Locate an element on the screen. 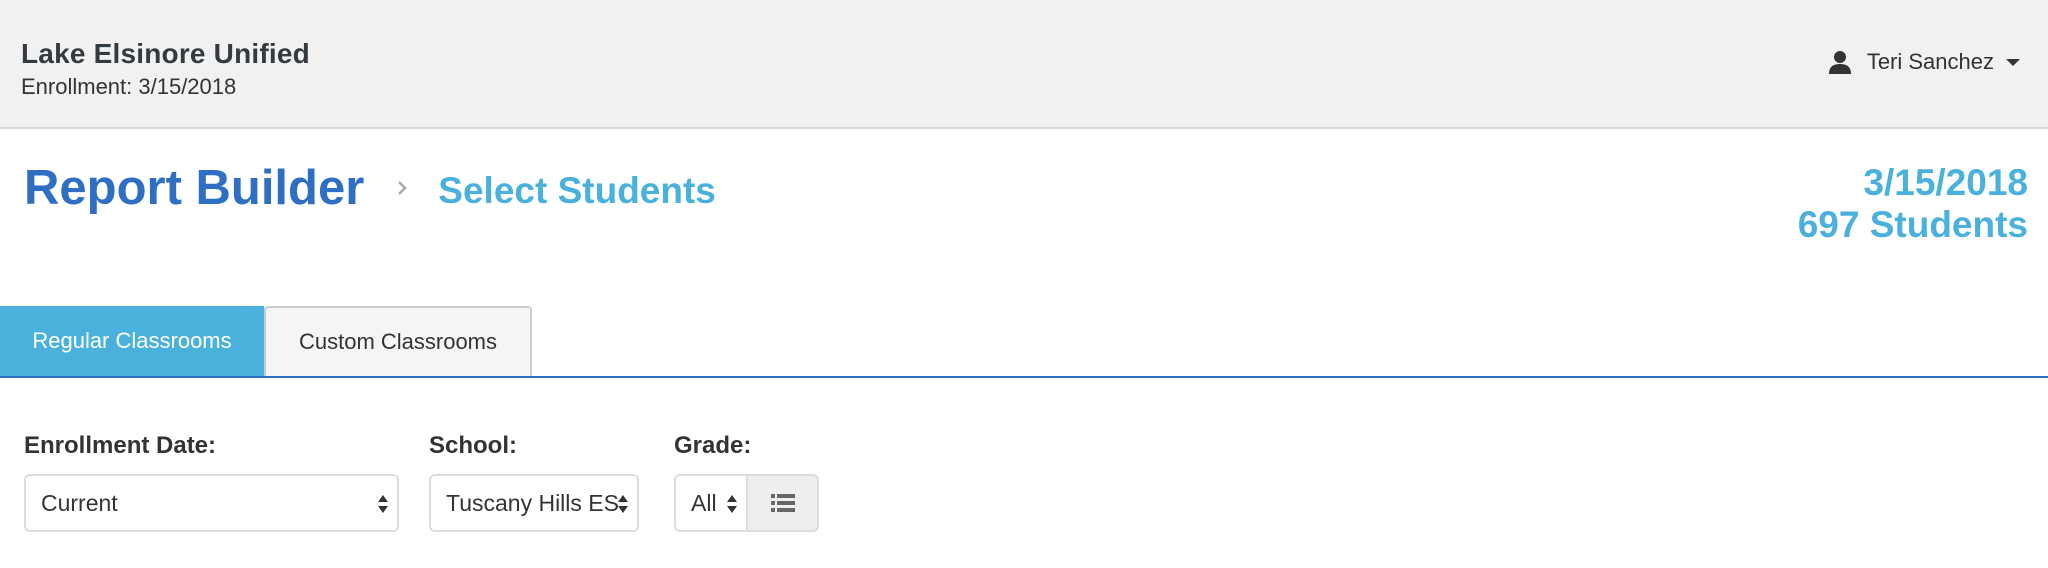 The image size is (2048, 568). user-menu: Teri Sanchez is located at coordinates (1923, 62).